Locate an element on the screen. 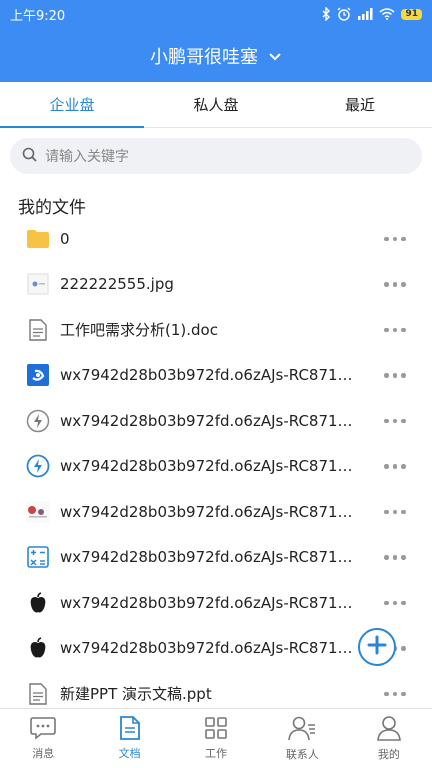 The width and height of the screenshot is (432, 768). message-icon is located at coordinates (43, 729).